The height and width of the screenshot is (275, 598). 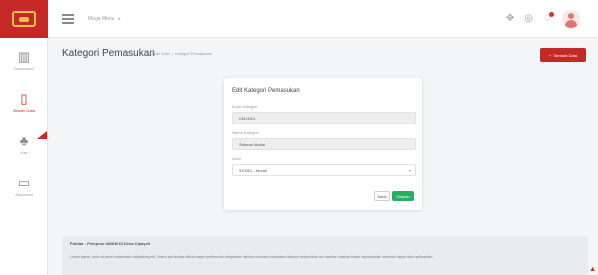 I want to click on top-bar-actions: ✥ ◎ ♢, so click(x=543, y=19).